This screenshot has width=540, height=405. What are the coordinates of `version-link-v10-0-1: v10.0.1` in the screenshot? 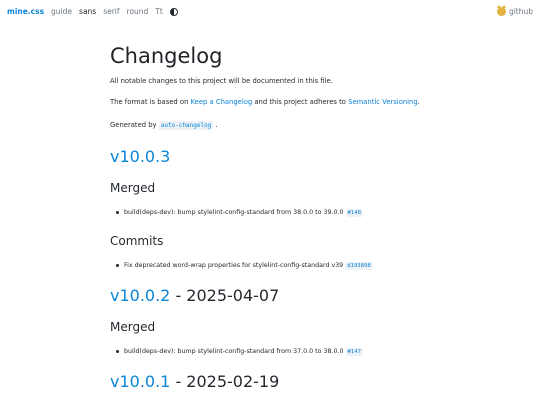 It's located at (140, 381).